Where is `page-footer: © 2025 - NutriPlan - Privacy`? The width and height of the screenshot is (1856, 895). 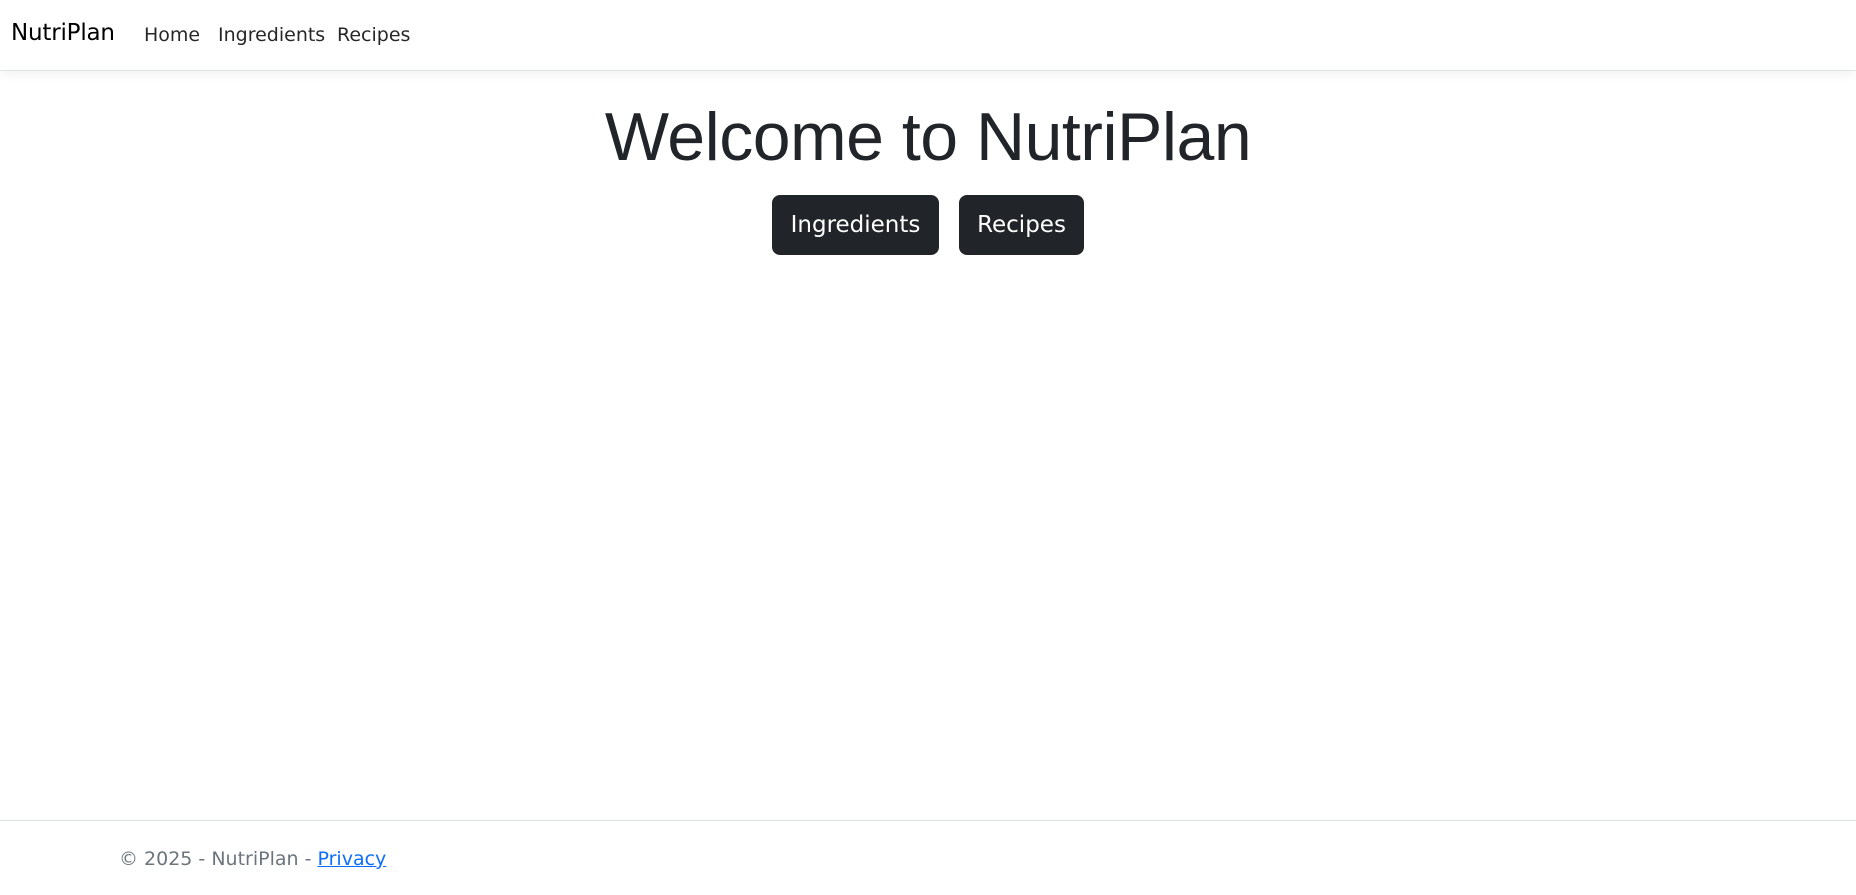 page-footer: © 2025 - NutriPlan - Privacy is located at coordinates (928, 857).